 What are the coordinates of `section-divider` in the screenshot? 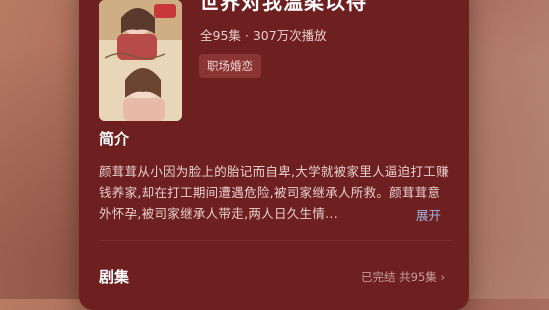 It's located at (276, 240).